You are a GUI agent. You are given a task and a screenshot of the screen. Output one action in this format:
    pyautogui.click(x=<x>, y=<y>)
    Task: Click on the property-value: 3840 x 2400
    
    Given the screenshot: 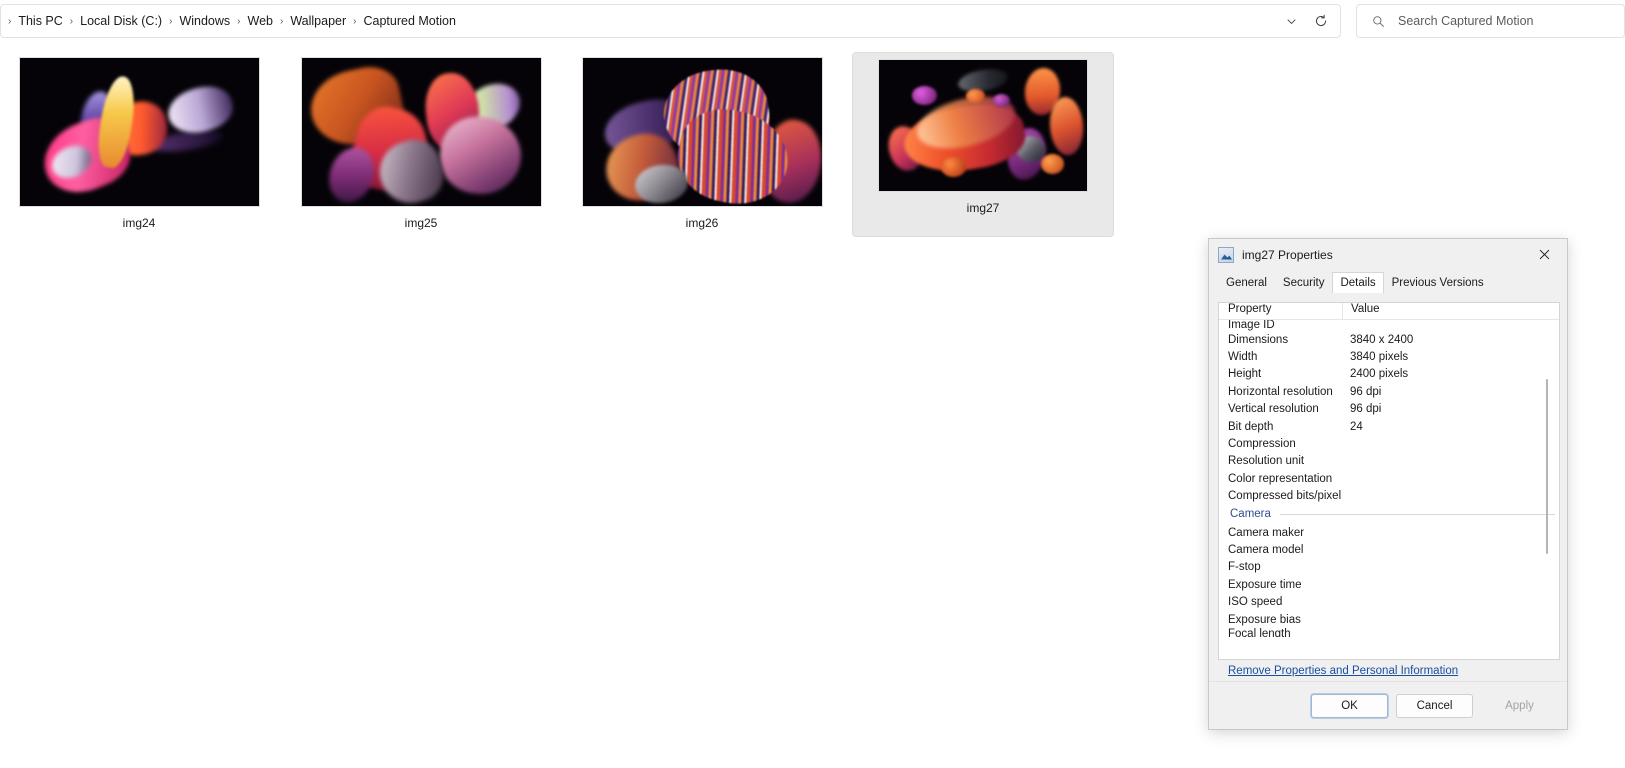 What is the action you would take?
    pyautogui.click(x=1382, y=339)
    